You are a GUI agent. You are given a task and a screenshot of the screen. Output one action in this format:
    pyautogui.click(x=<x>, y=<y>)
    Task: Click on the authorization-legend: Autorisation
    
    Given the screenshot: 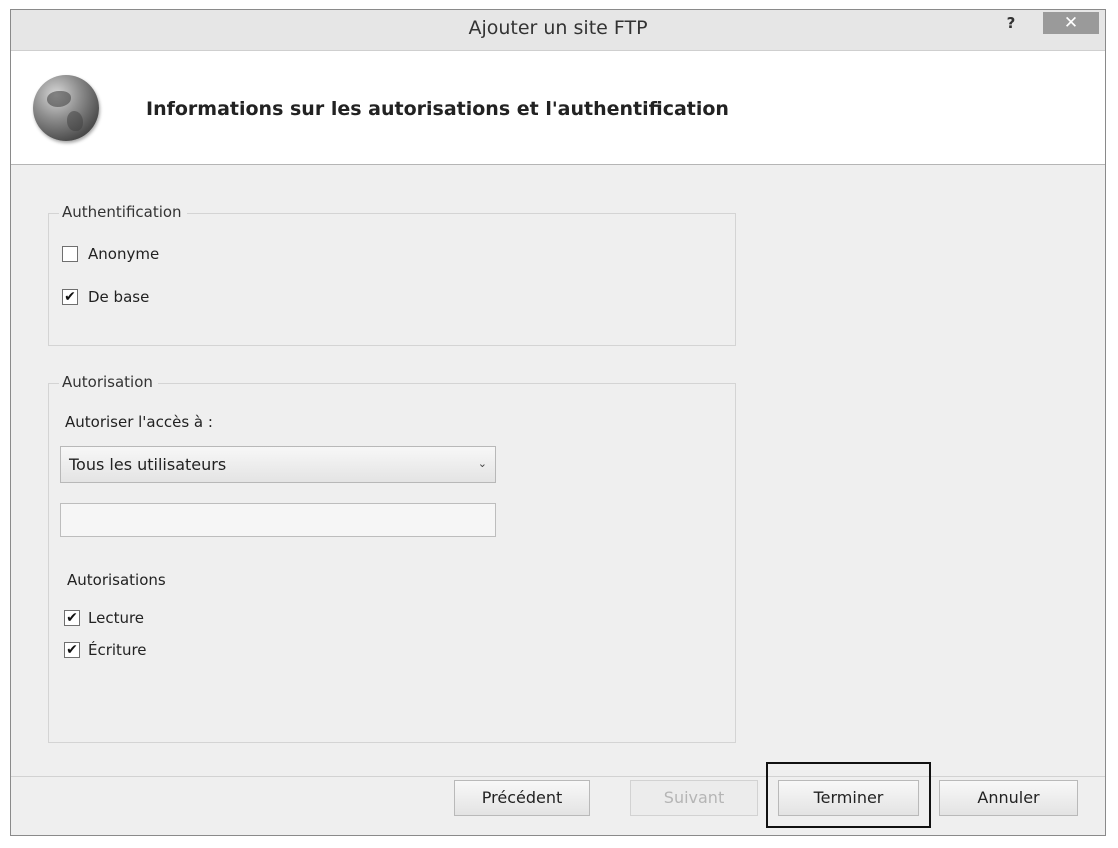 What is the action you would take?
    pyautogui.click(x=108, y=382)
    